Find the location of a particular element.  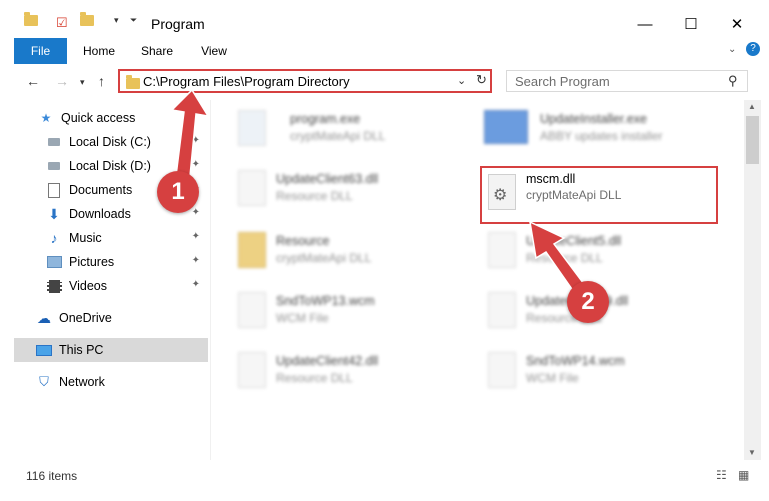

item-count: 116 items is located at coordinates (52, 476).